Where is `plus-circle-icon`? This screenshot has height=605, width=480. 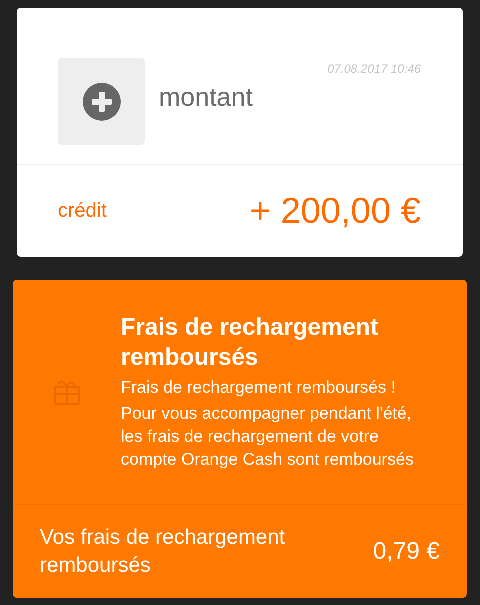
plus-circle-icon is located at coordinates (101, 101).